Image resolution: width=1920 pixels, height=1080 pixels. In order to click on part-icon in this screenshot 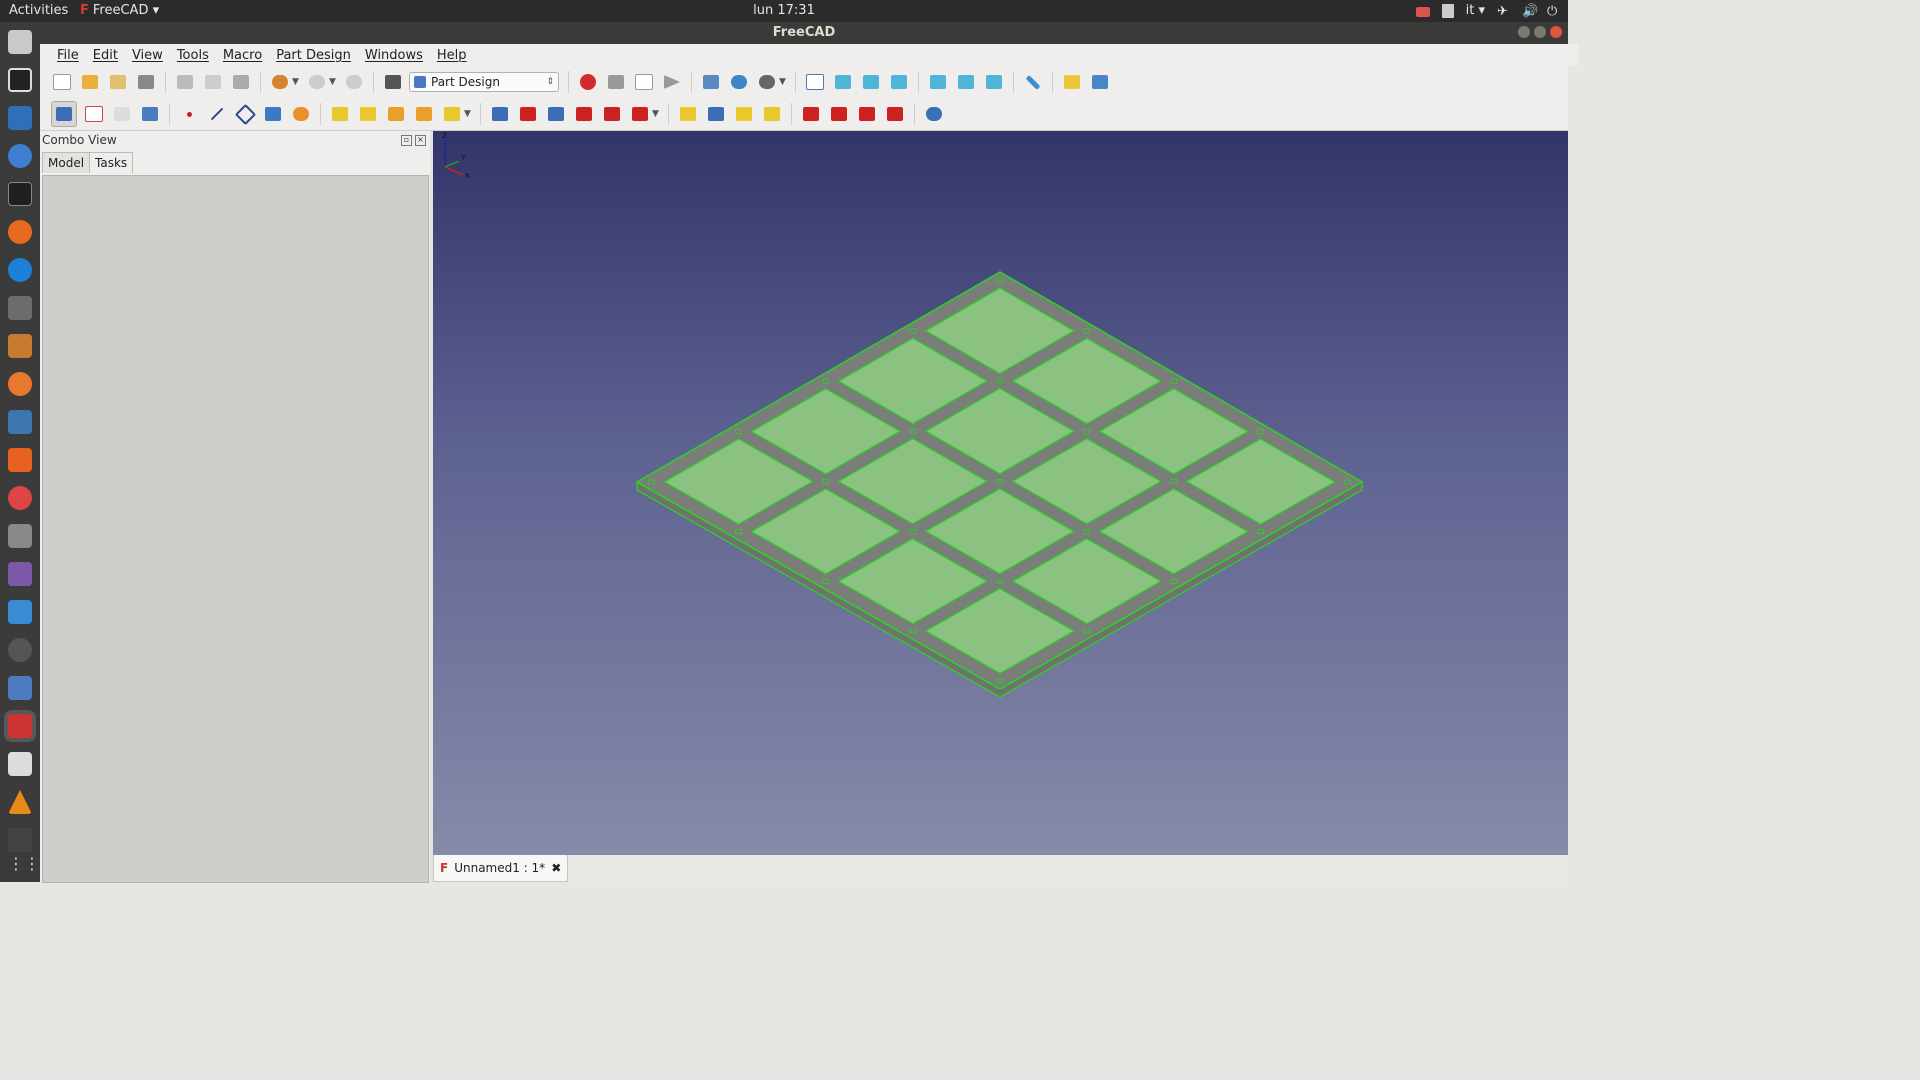, I will do `click(1072, 82)`.